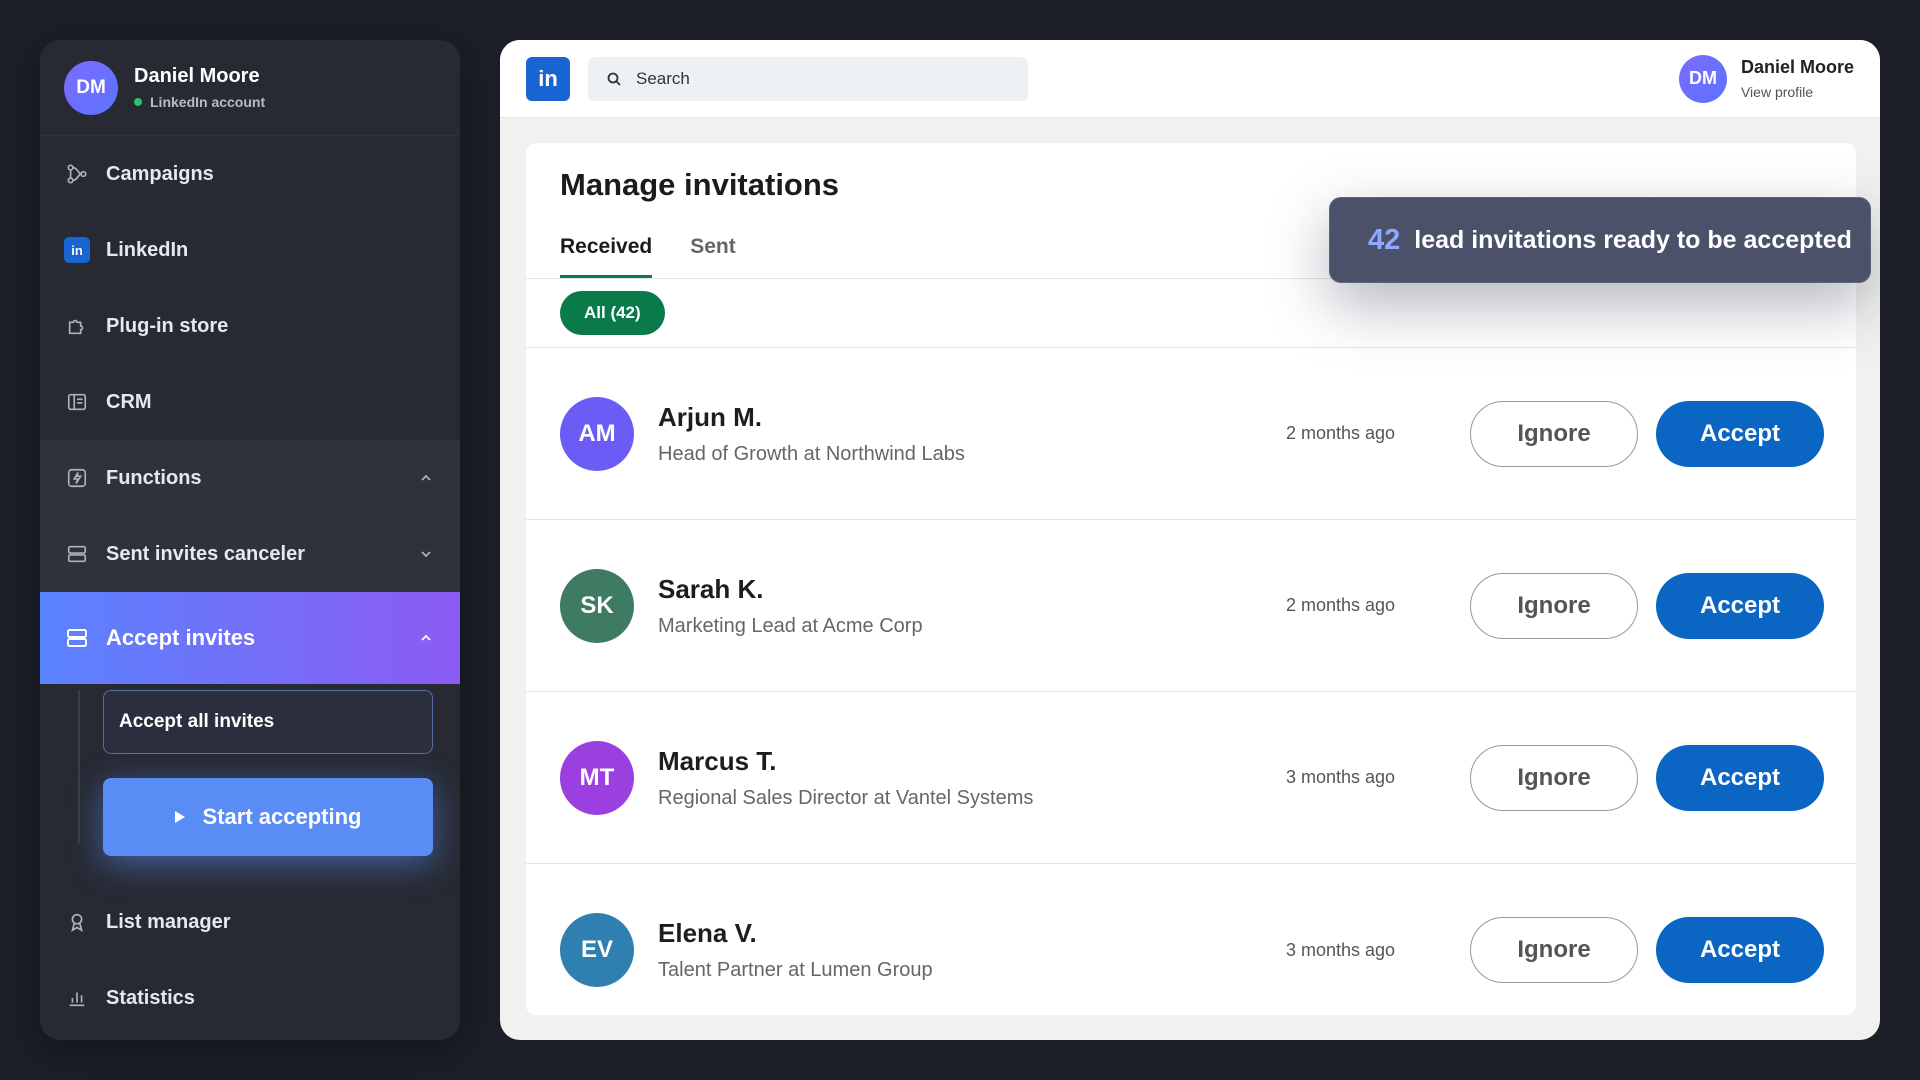 Image resolution: width=1920 pixels, height=1080 pixels. What do you see at coordinates (1766, 78) in the screenshot?
I see `user-profile: DM Daniel Moore View profile` at bounding box center [1766, 78].